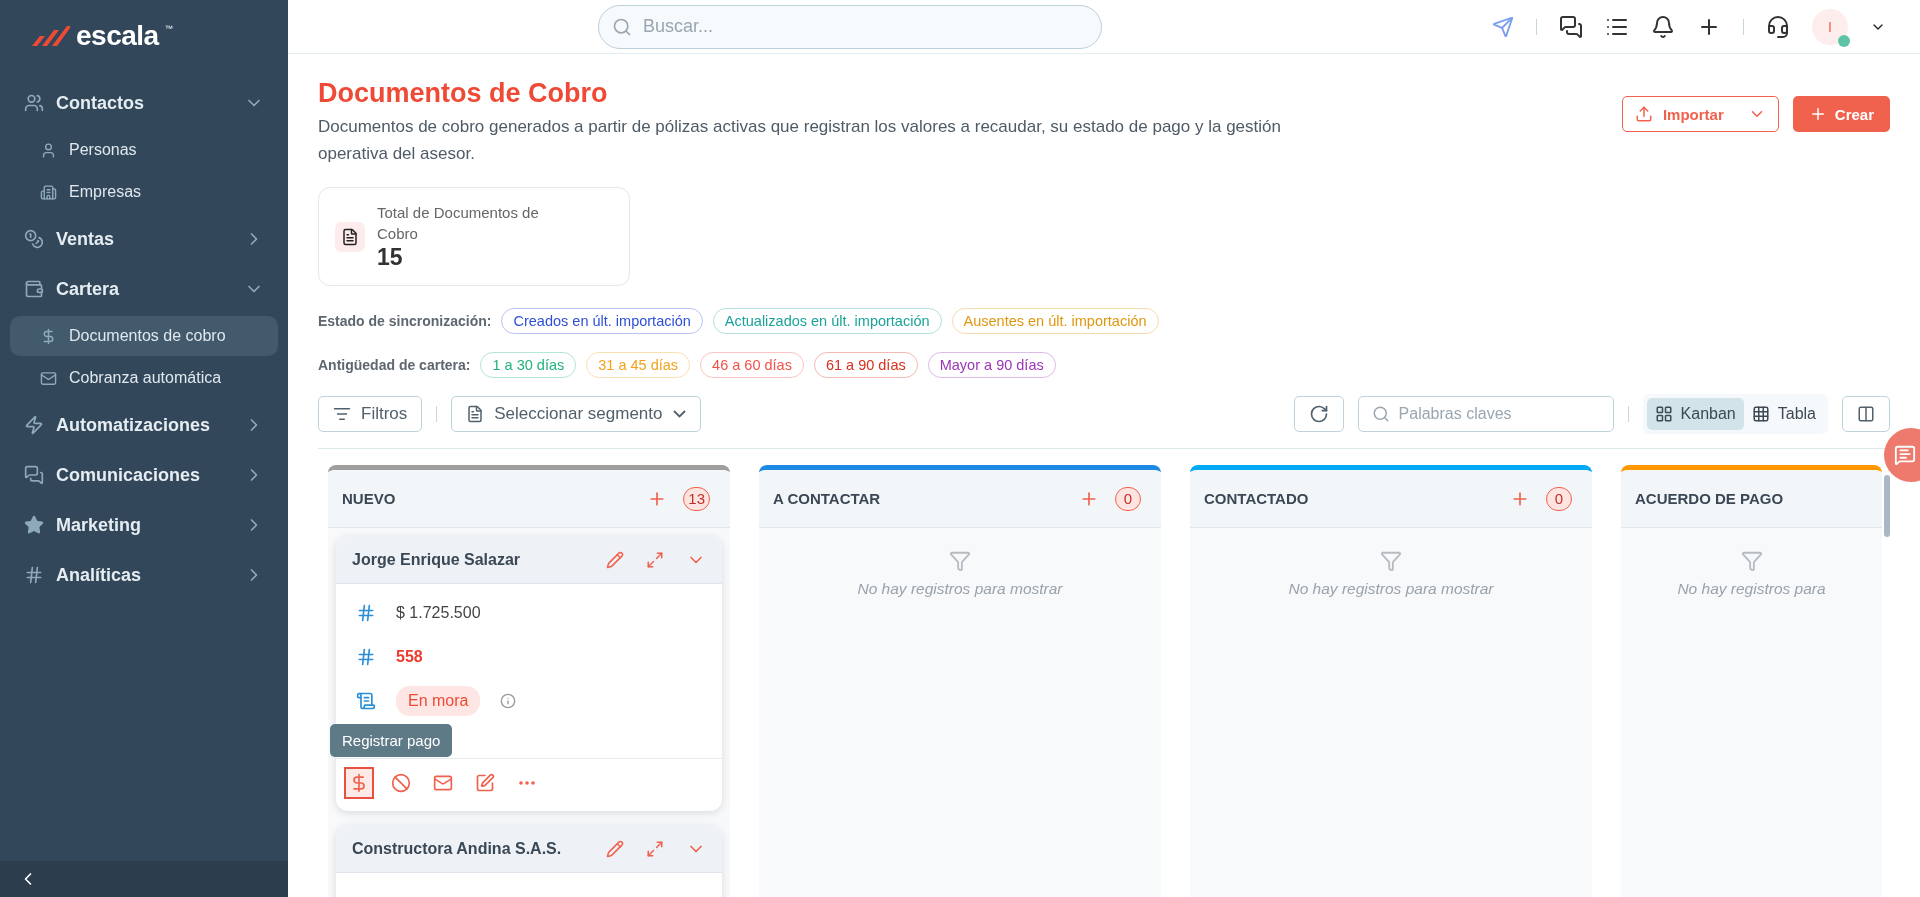 Image resolution: width=1920 pixels, height=897 pixels. Describe the element at coordinates (405, 321) in the screenshot. I see `sync-label: Estado de sincronización:` at that location.